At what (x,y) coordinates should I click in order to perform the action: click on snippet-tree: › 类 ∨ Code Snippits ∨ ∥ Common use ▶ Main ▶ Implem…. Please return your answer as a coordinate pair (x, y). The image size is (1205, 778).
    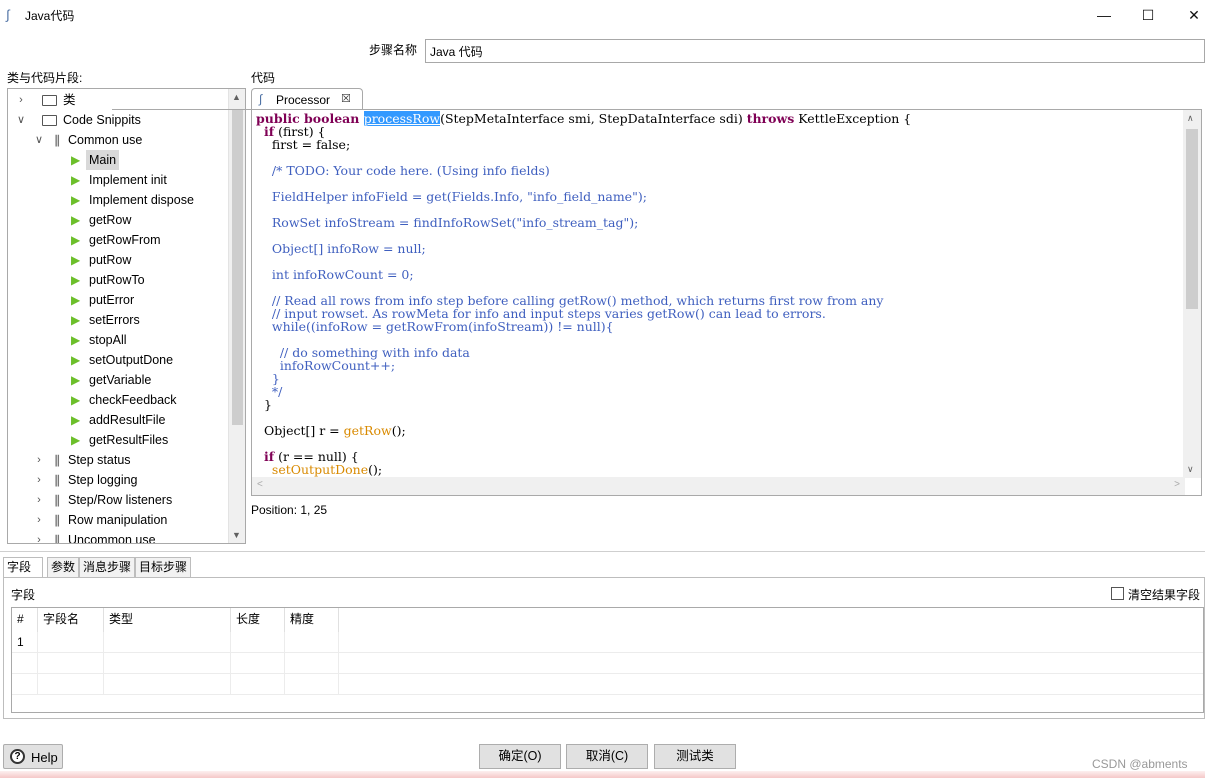
    Looking at the image, I should click on (126, 316).